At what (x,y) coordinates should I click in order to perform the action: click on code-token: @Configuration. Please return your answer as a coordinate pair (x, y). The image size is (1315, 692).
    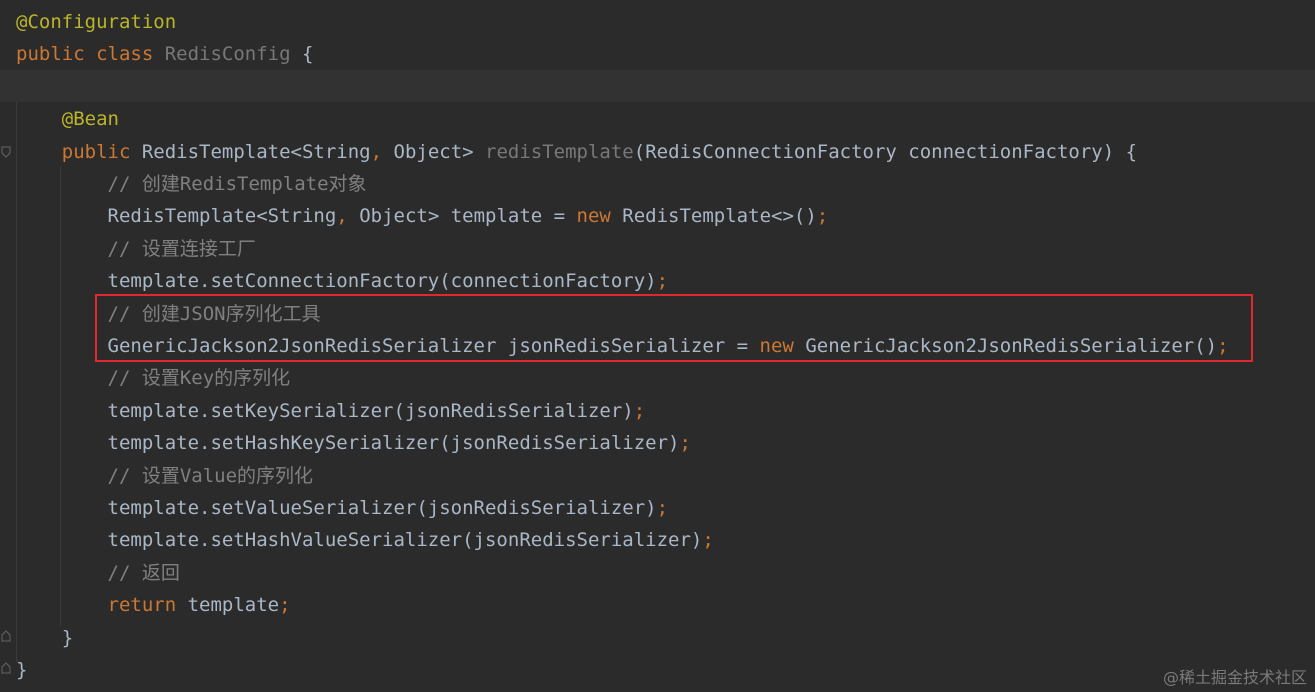
    Looking at the image, I should click on (96, 22).